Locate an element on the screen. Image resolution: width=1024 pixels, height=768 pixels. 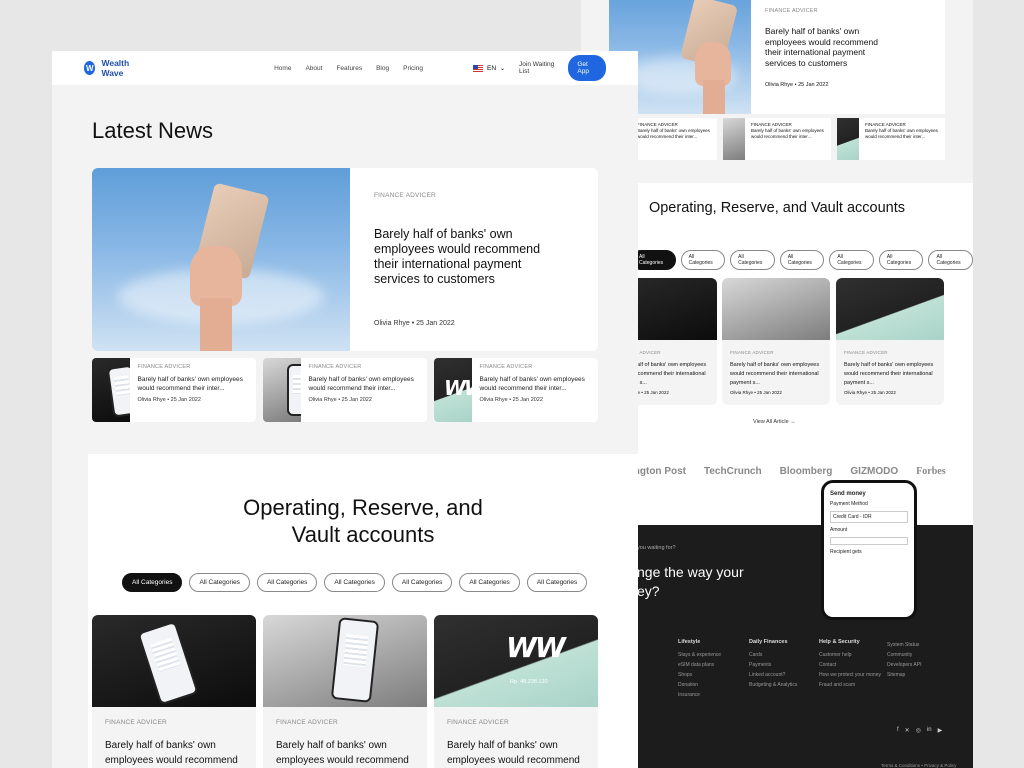
page-title: Latest News is located at coordinates (153, 130).